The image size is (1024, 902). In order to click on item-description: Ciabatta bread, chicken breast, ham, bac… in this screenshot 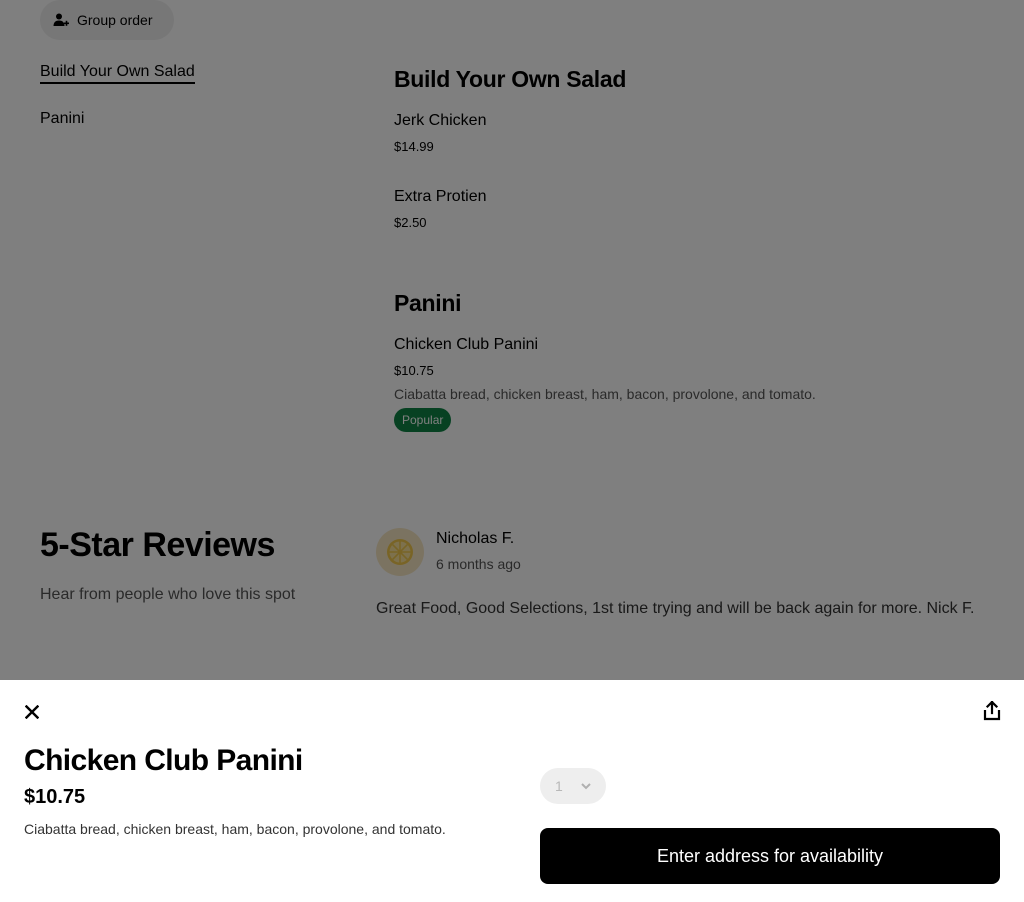, I will do `click(235, 829)`.